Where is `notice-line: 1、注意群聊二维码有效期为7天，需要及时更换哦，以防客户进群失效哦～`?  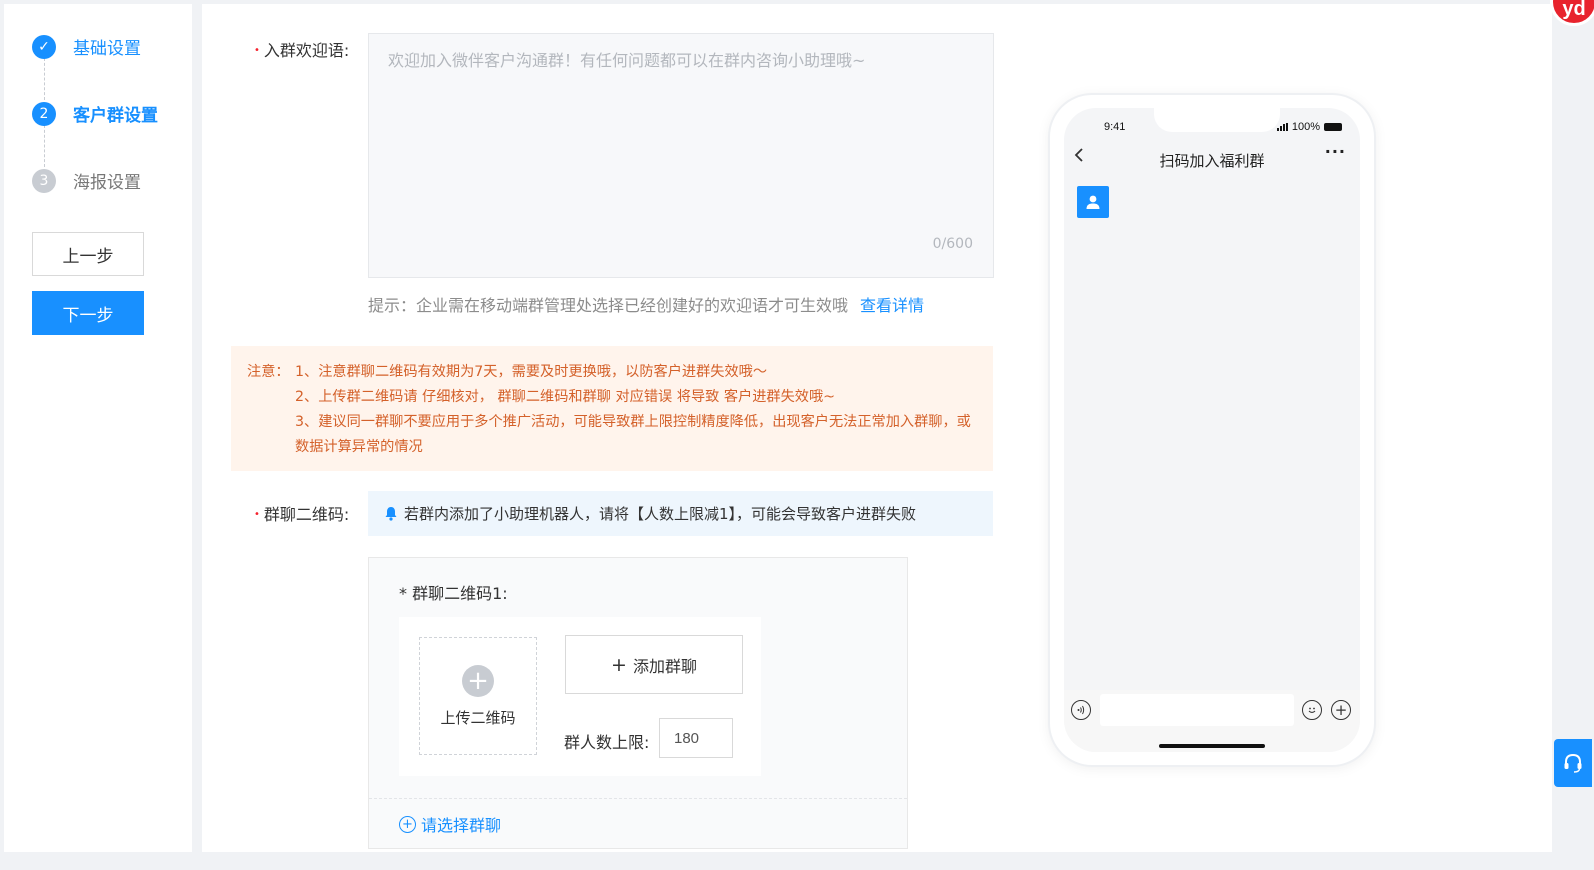 notice-line: 1、注意群聊二维码有效期为7天，需要及时更换哦，以防客户进群失效哦～ is located at coordinates (531, 372).